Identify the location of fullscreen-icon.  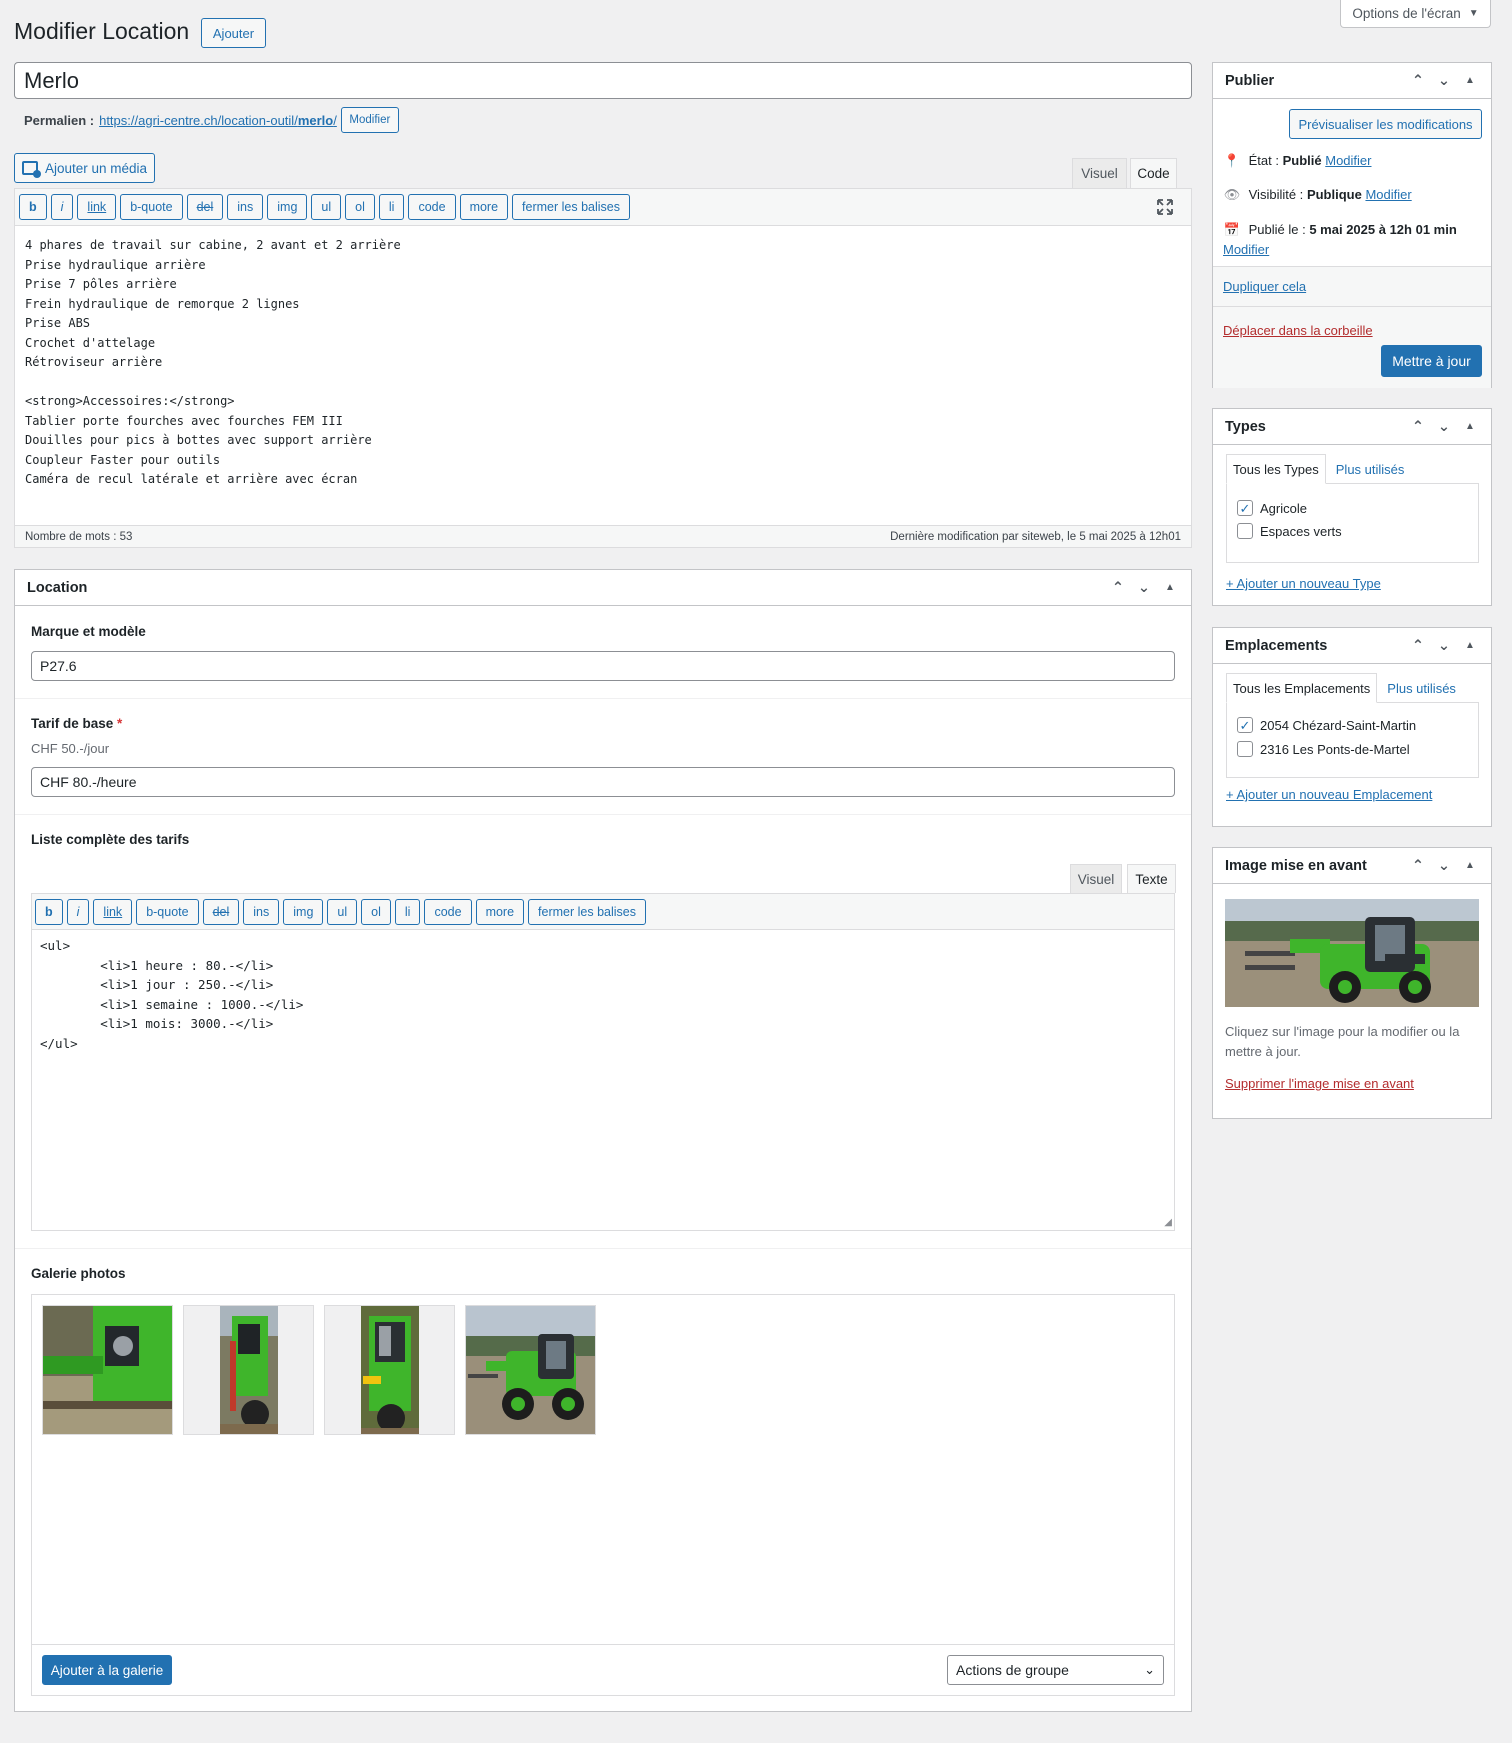
(1165, 207).